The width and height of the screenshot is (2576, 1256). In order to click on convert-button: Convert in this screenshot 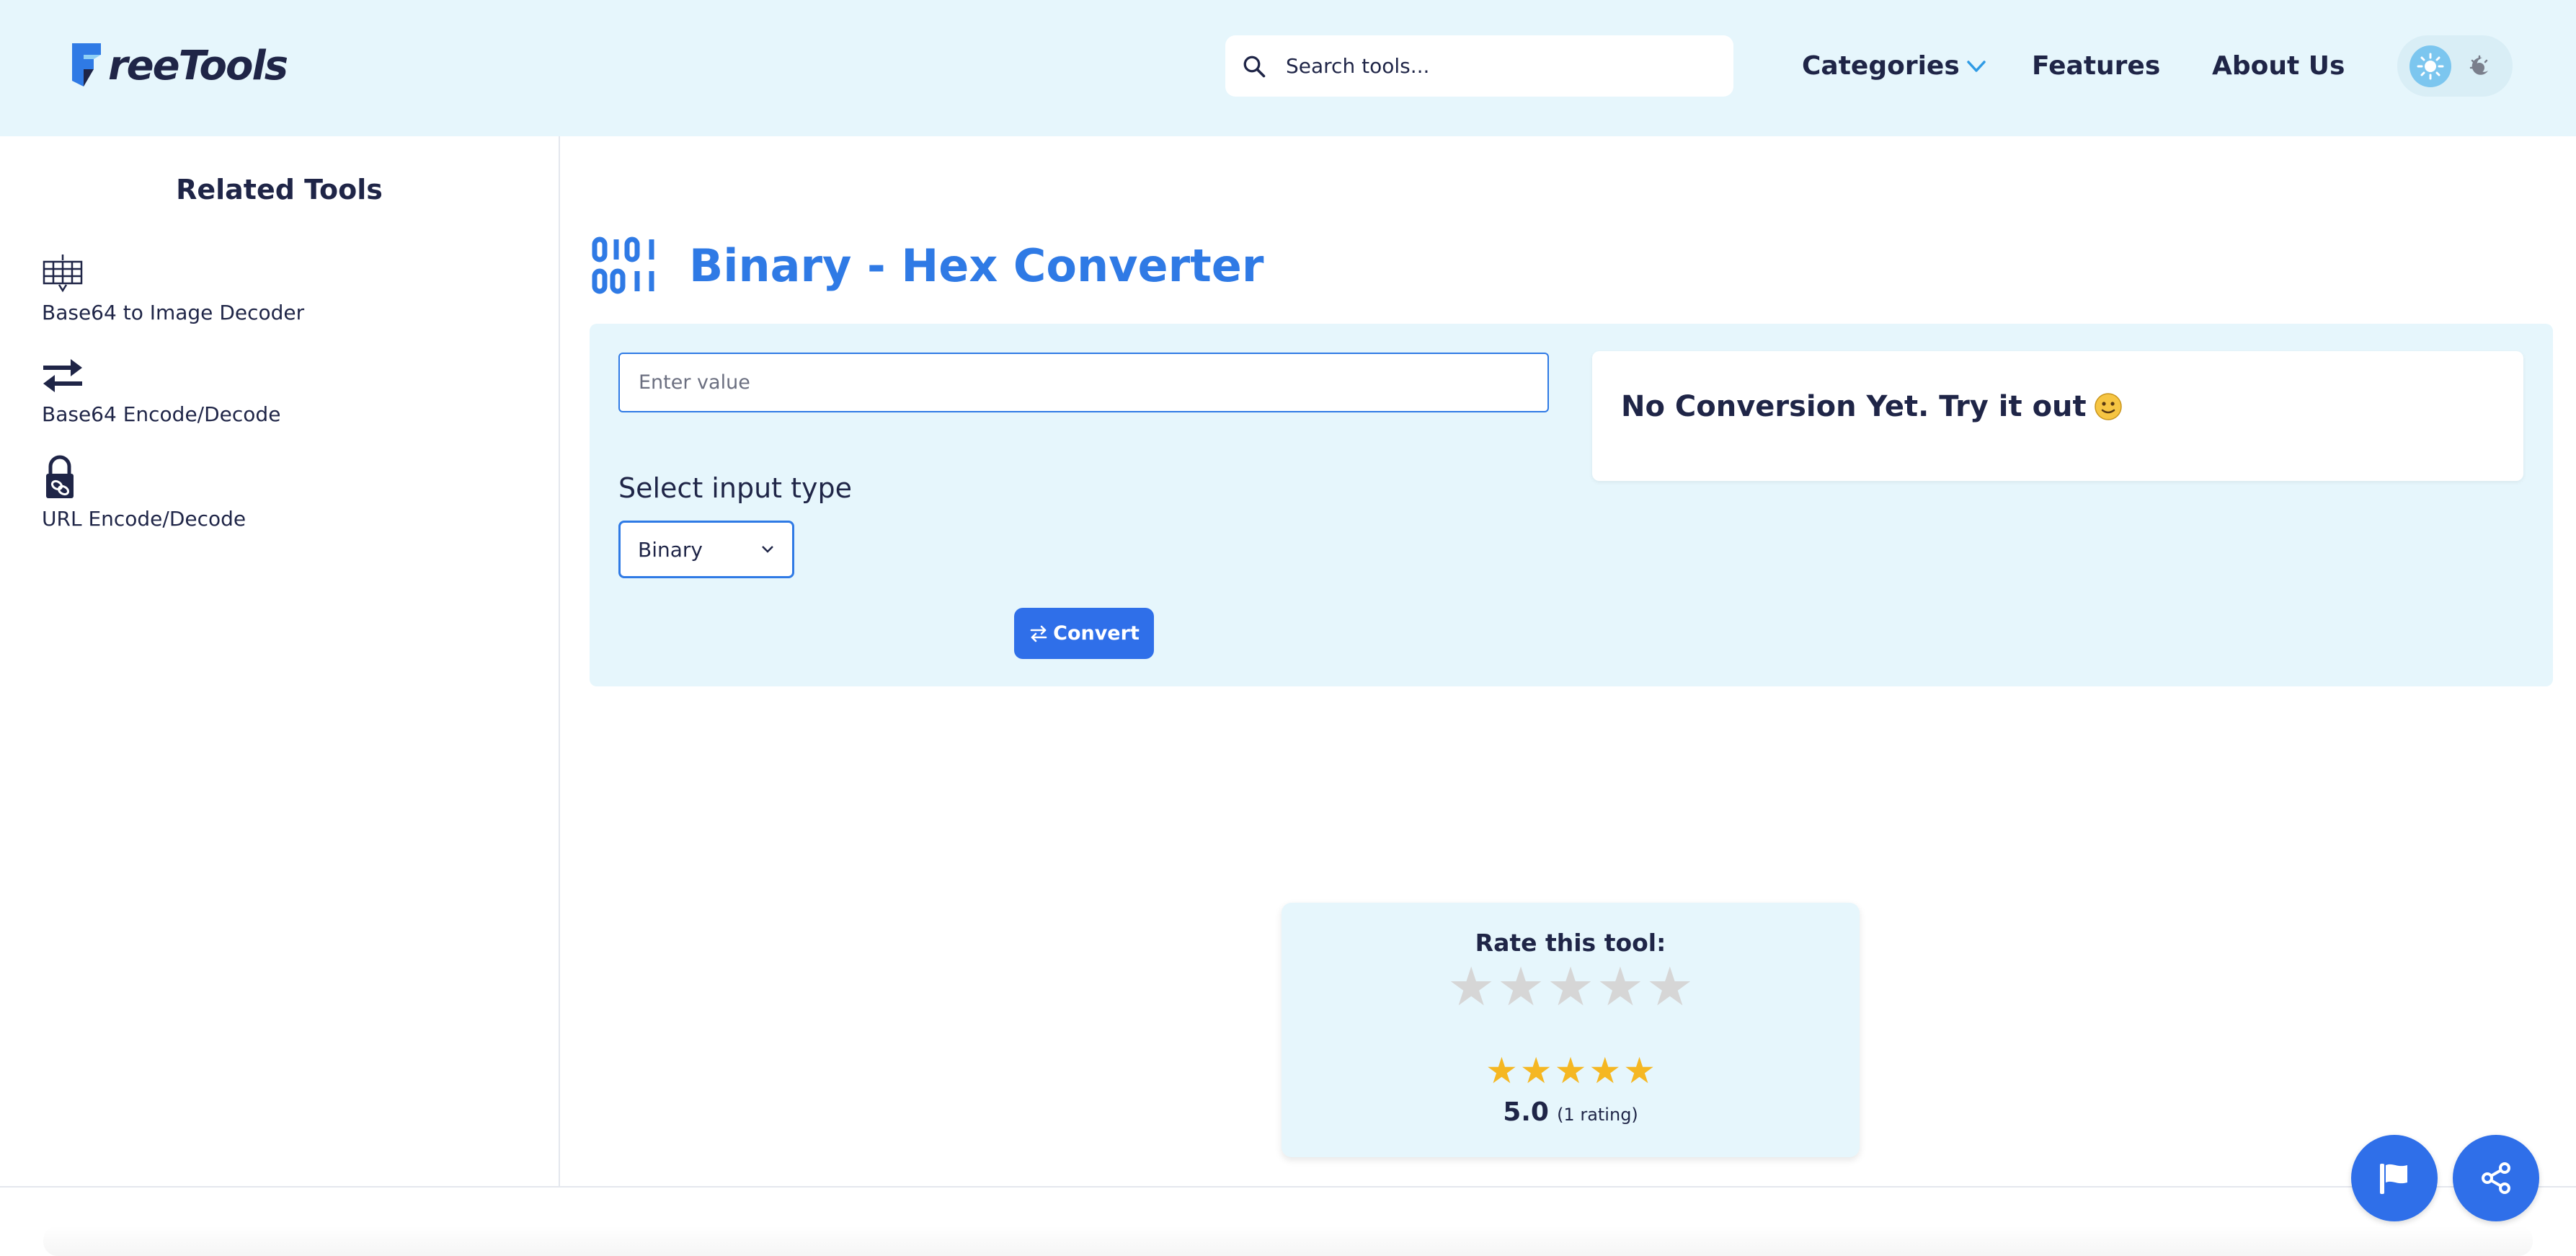, I will do `click(1084, 633)`.